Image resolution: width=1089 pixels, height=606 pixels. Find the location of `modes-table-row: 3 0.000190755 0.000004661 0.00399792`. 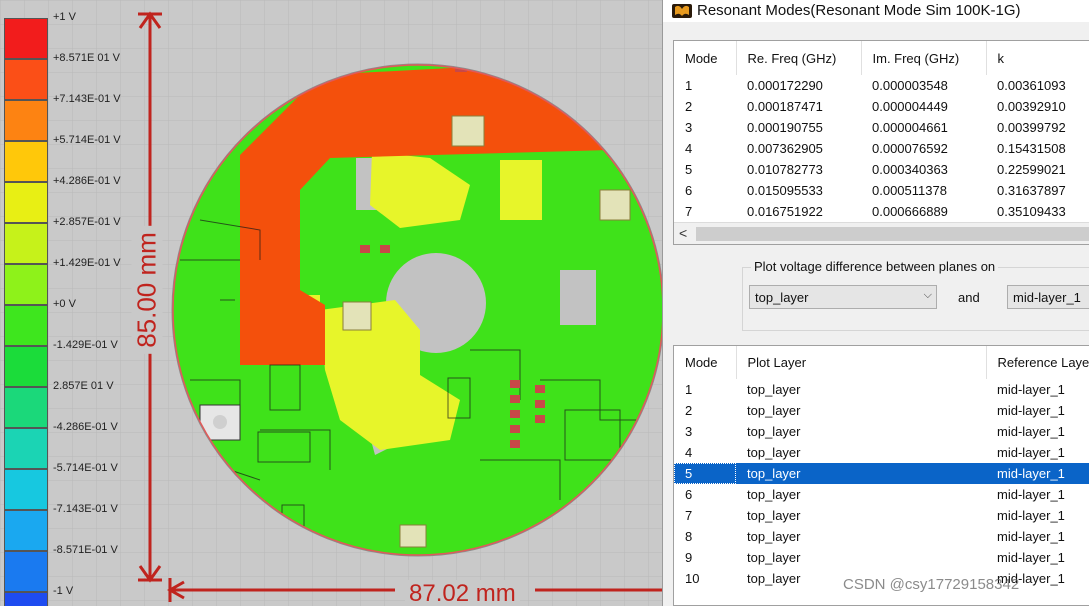

modes-table-row: 3 0.000190755 0.000004661 0.00399792 is located at coordinates (881, 127).